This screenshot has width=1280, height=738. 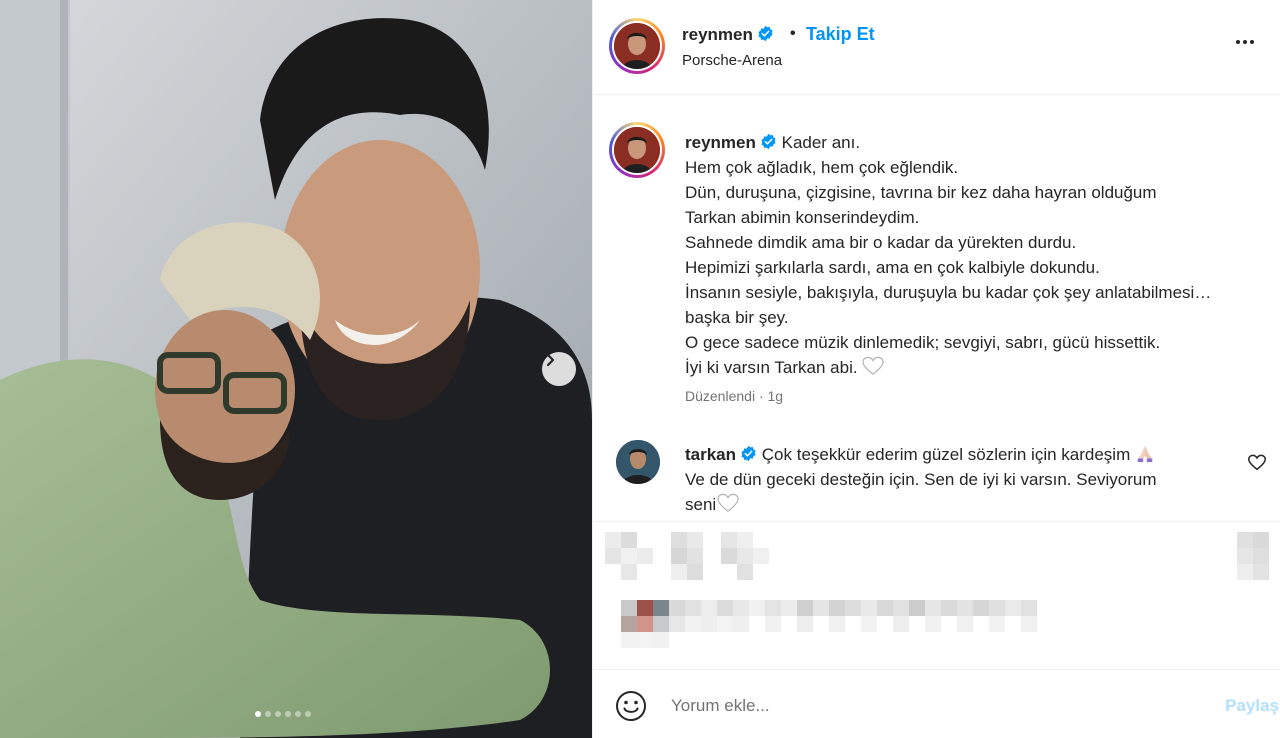 I want to click on avatar, so click(x=637, y=46).